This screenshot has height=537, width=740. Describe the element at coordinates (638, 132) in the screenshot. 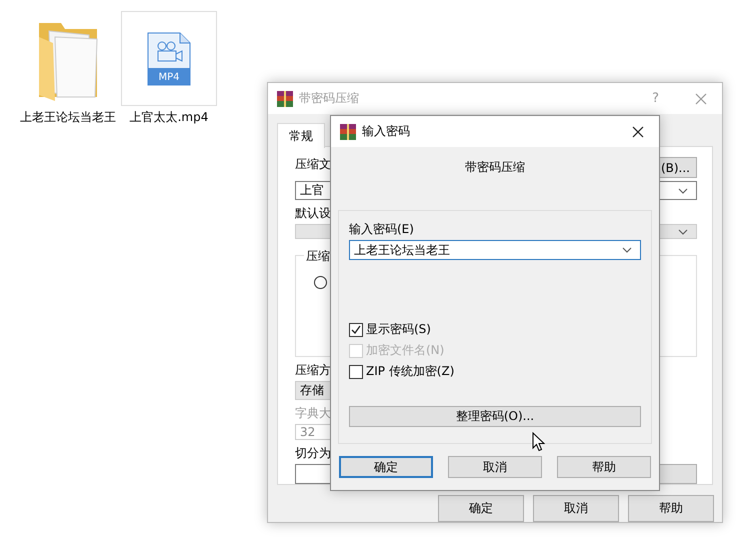

I see `close-icon` at that location.